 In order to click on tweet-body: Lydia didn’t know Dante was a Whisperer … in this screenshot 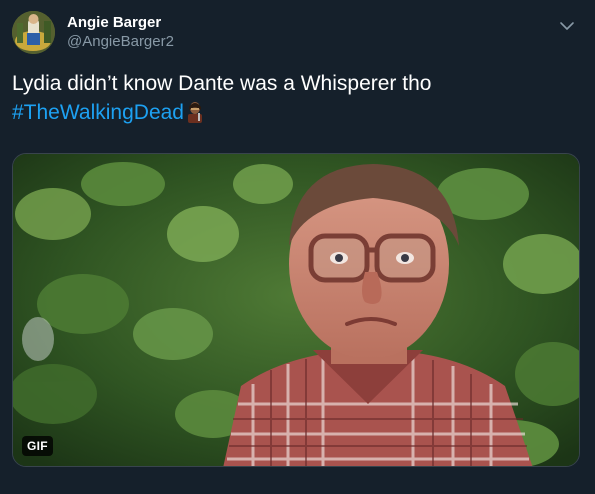, I will do `click(297, 98)`.